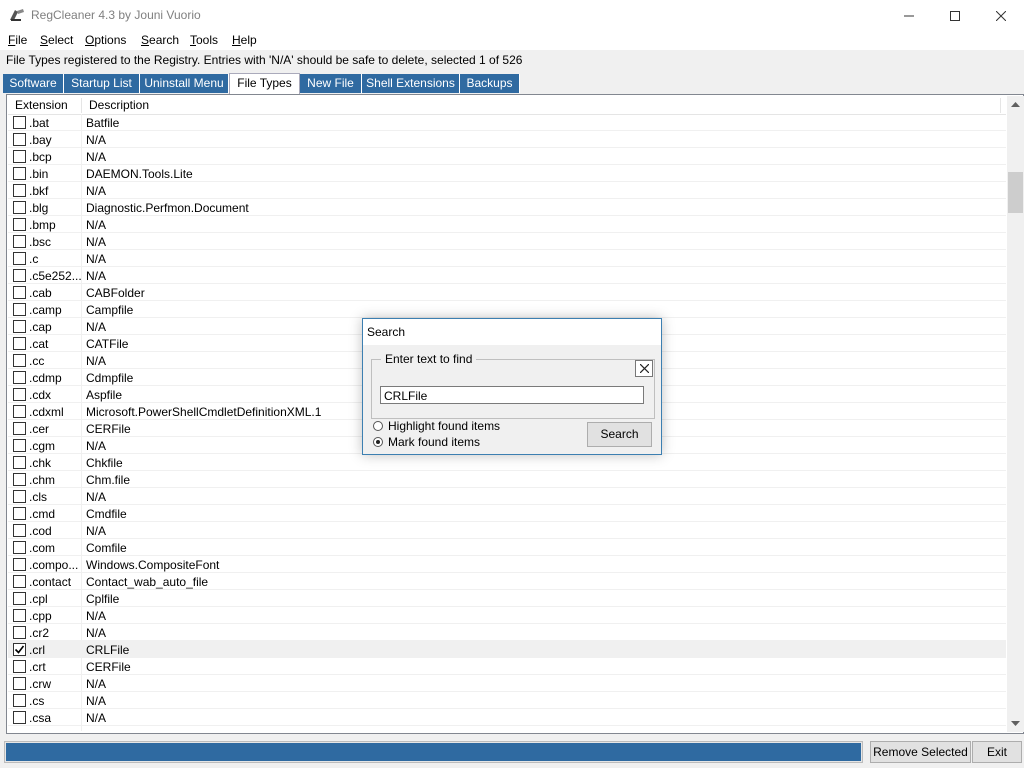 The height and width of the screenshot is (768, 1024). What do you see at coordinates (507, 700) in the screenshot?
I see `table-row: .cs N/A` at bounding box center [507, 700].